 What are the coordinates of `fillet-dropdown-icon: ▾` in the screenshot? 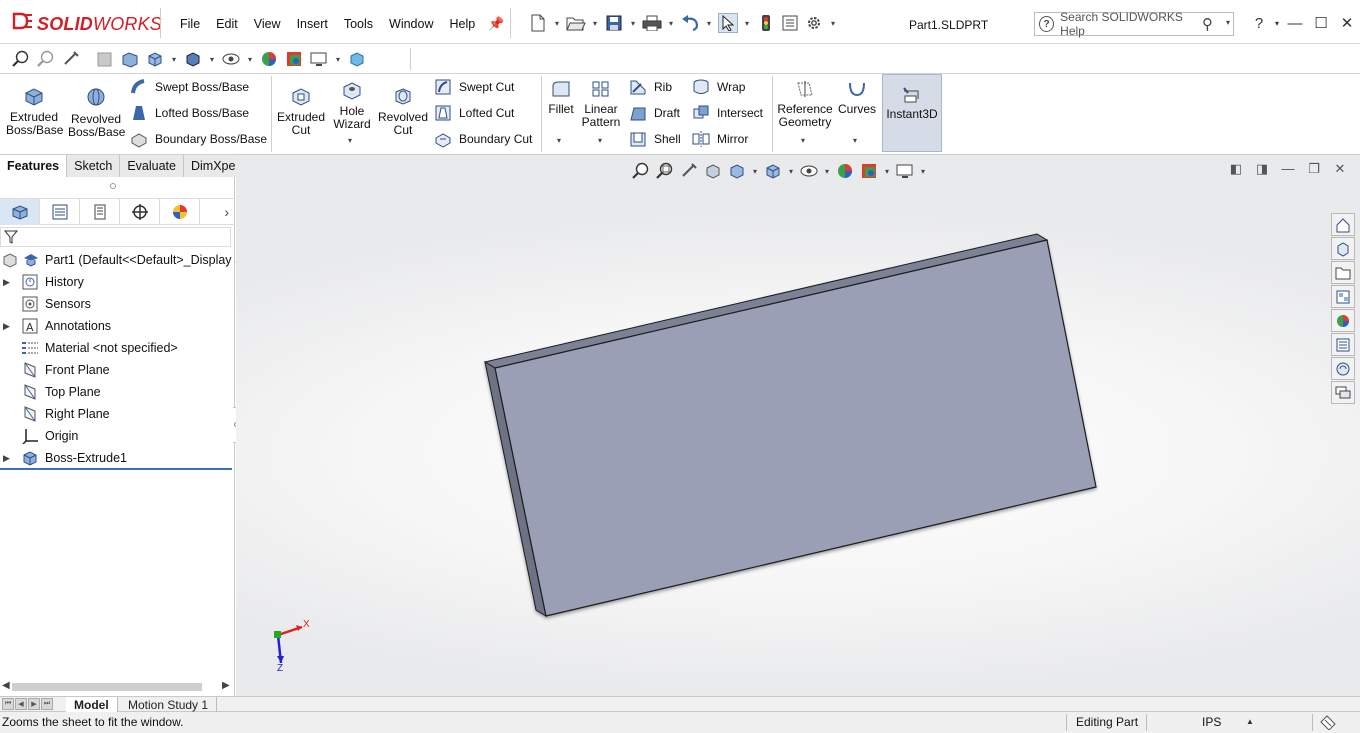 It's located at (559, 140).